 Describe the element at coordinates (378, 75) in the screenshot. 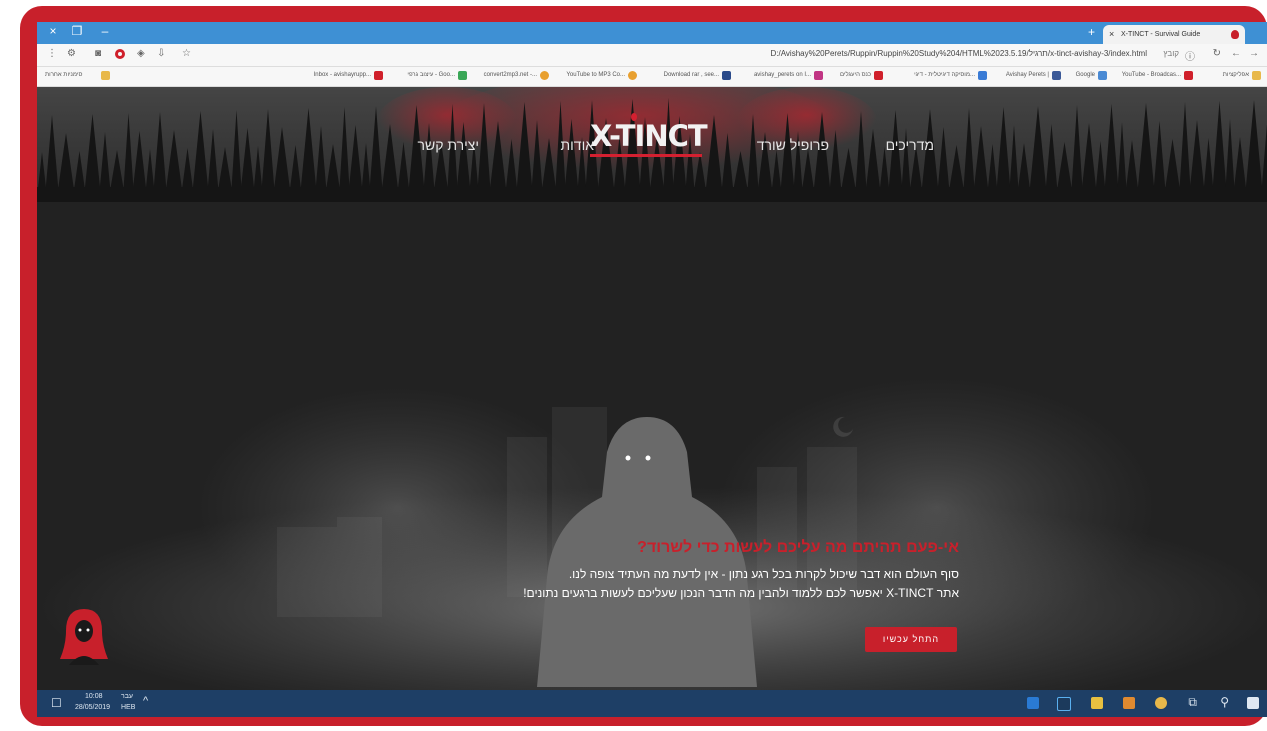

I see `gmail-icon` at that location.